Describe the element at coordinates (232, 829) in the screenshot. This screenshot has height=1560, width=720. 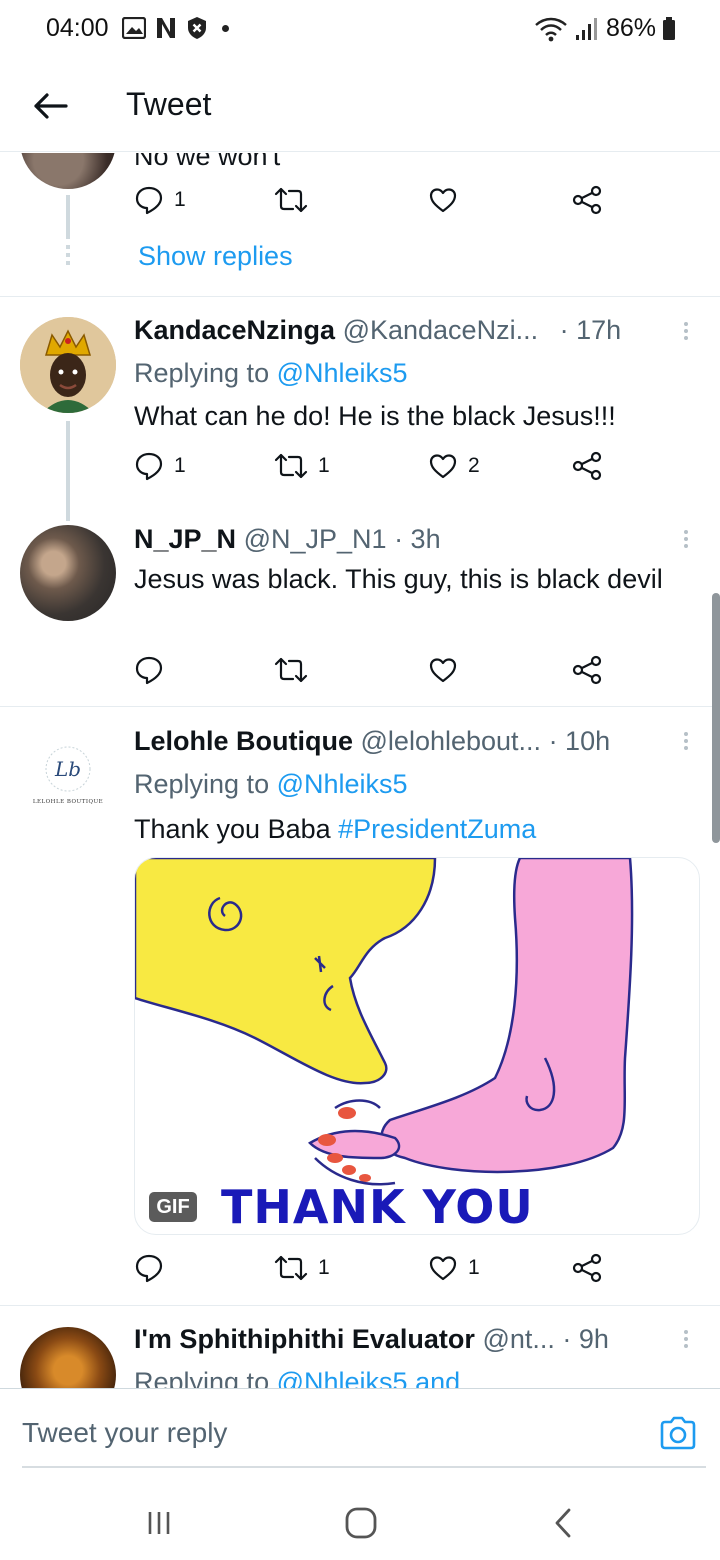
I see `tweet-text-body: Thank you Baba` at that location.